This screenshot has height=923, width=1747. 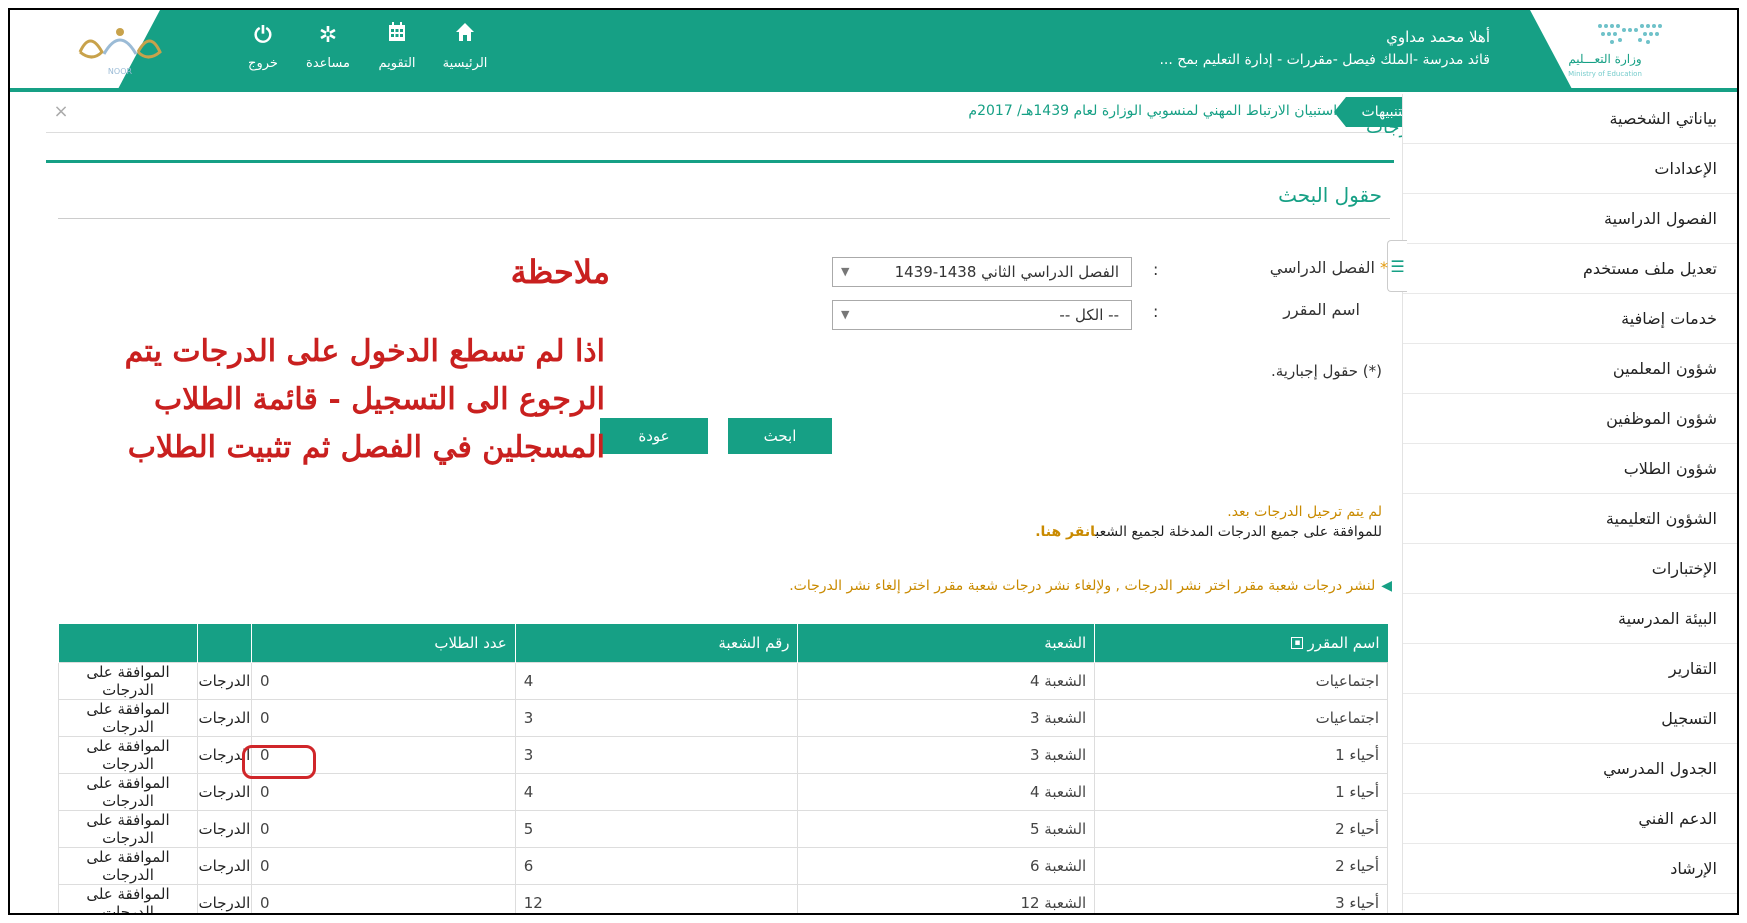 What do you see at coordinates (656, 828) in the screenshot?
I see `cell-section-no: 5` at bounding box center [656, 828].